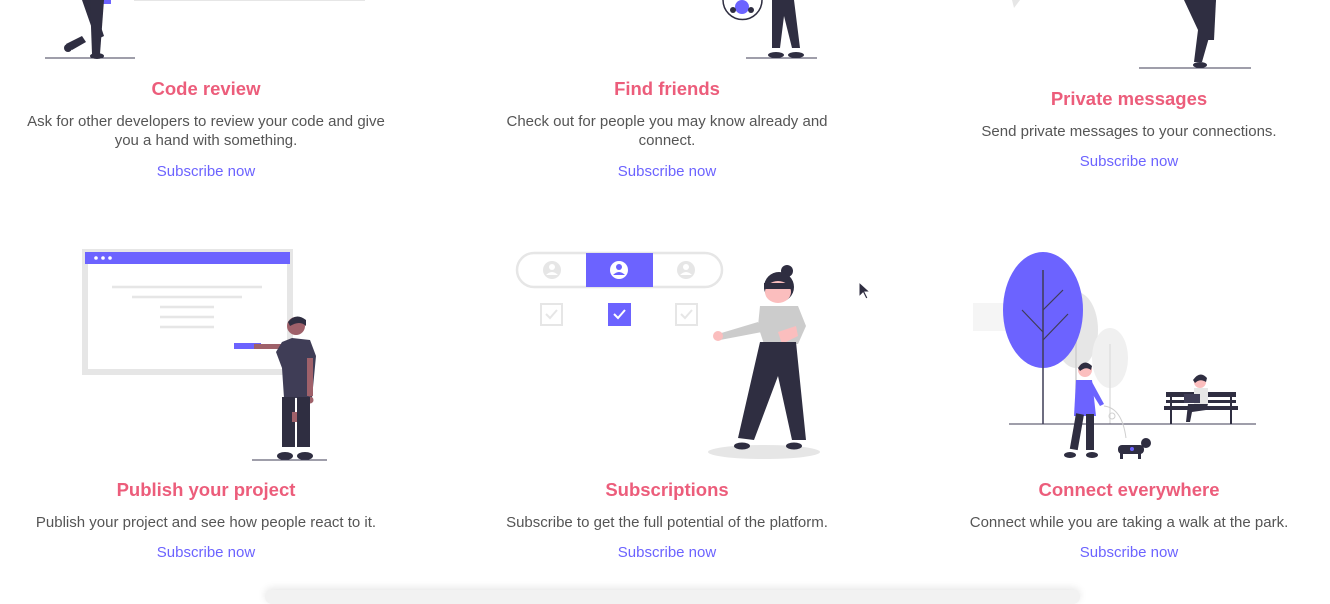  I want to click on footer-panel-edge, so click(672, 597).